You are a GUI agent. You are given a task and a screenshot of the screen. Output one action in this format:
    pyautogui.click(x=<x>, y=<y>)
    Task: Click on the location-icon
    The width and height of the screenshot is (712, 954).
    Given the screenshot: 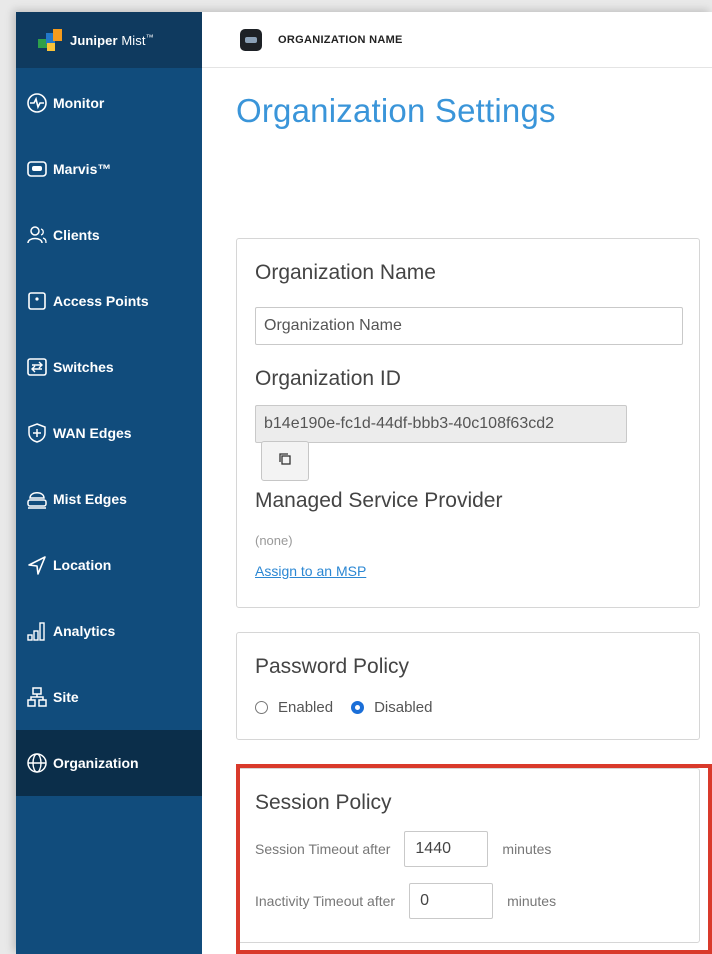 What is the action you would take?
    pyautogui.click(x=37, y=565)
    